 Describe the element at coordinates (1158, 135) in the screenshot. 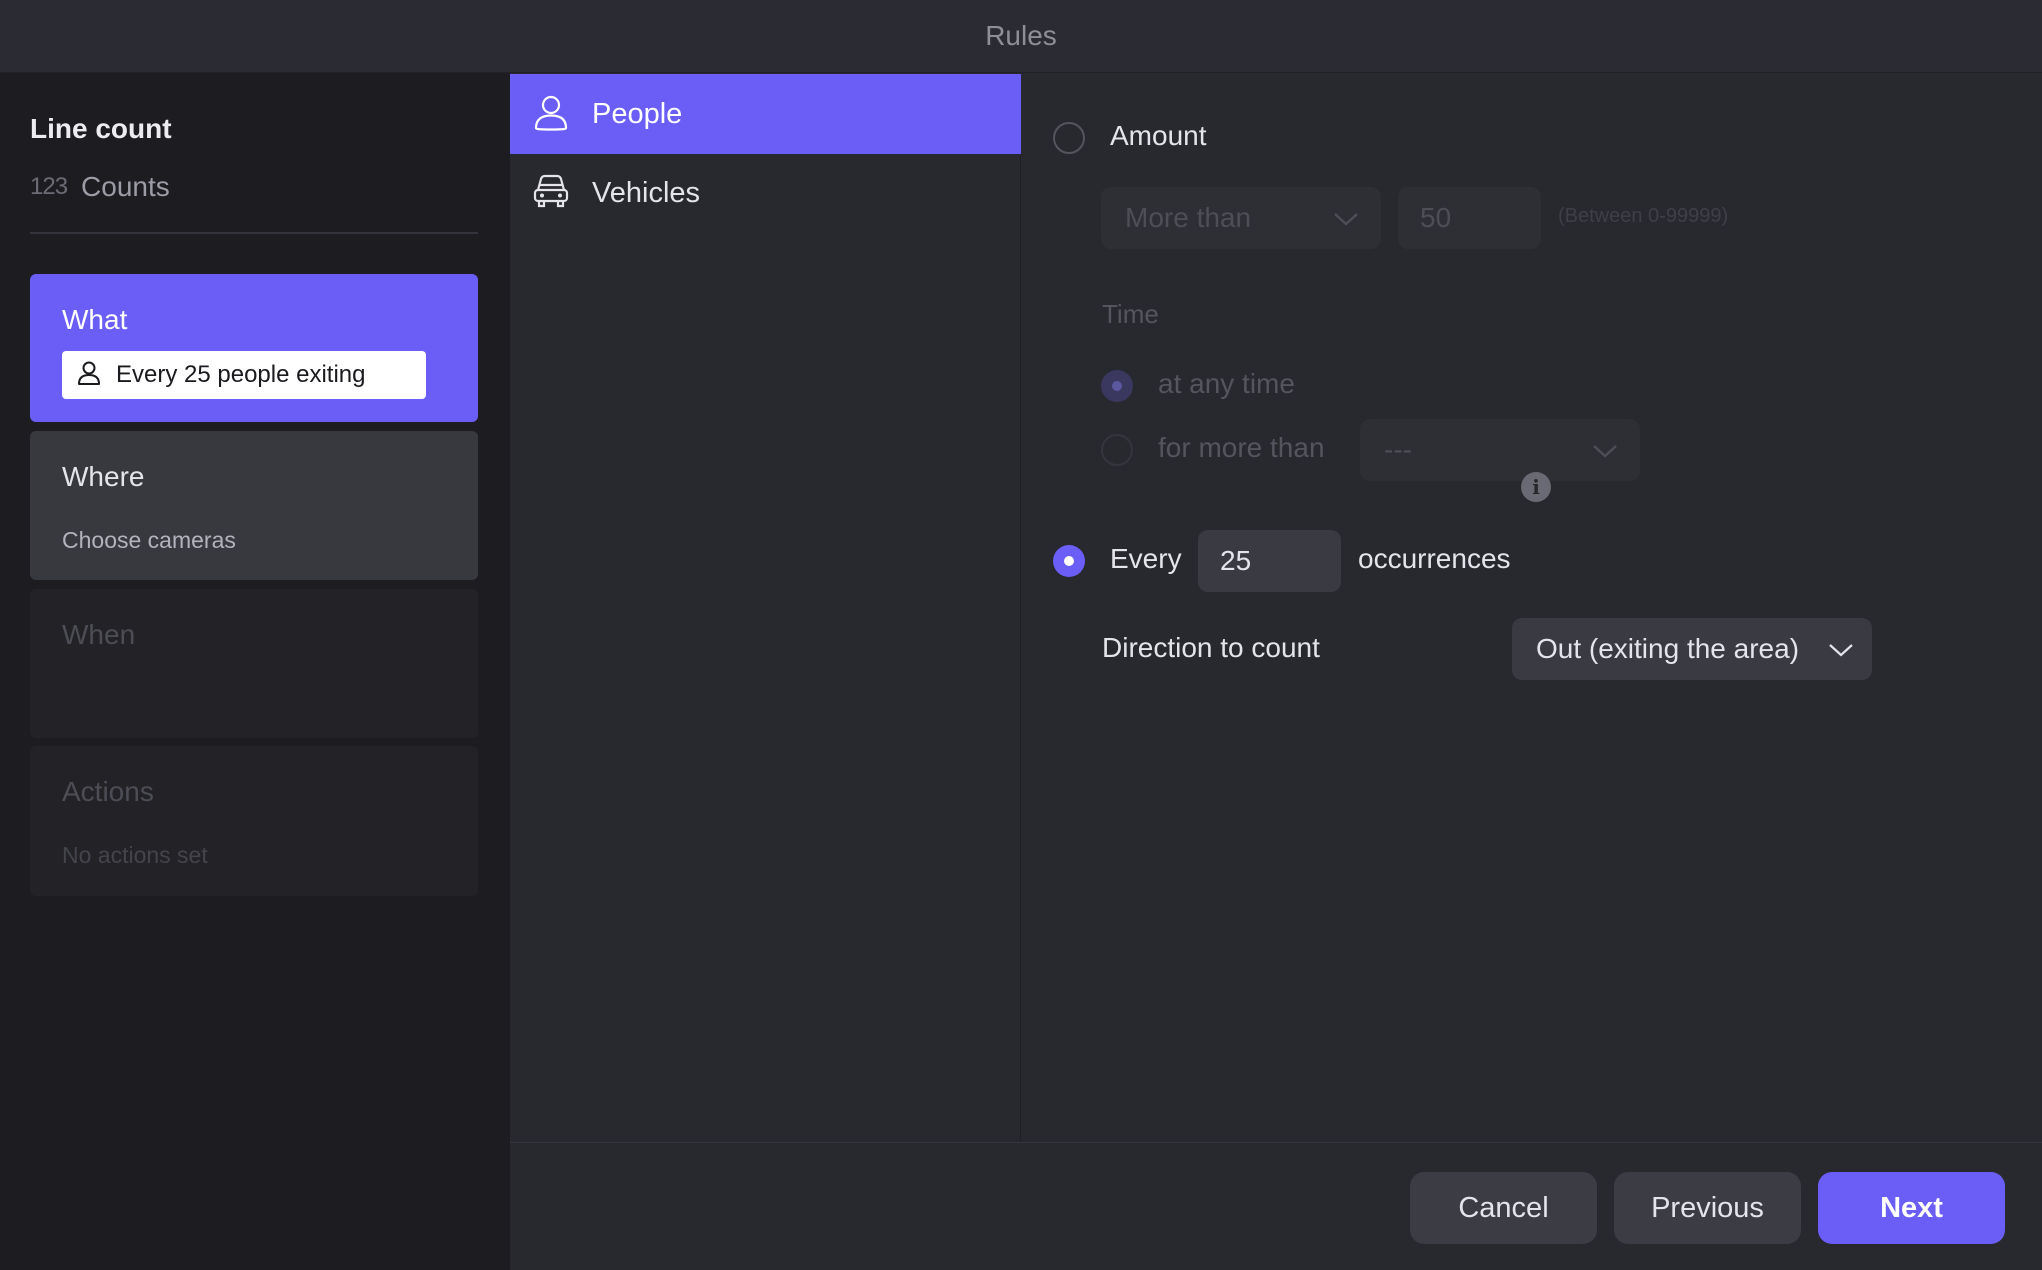

I see `amount-label: Amount` at that location.